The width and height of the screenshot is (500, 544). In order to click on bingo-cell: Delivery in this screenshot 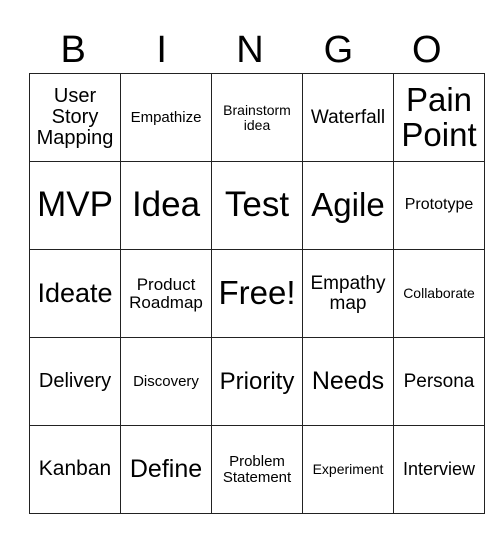, I will do `click(75, 381)`.